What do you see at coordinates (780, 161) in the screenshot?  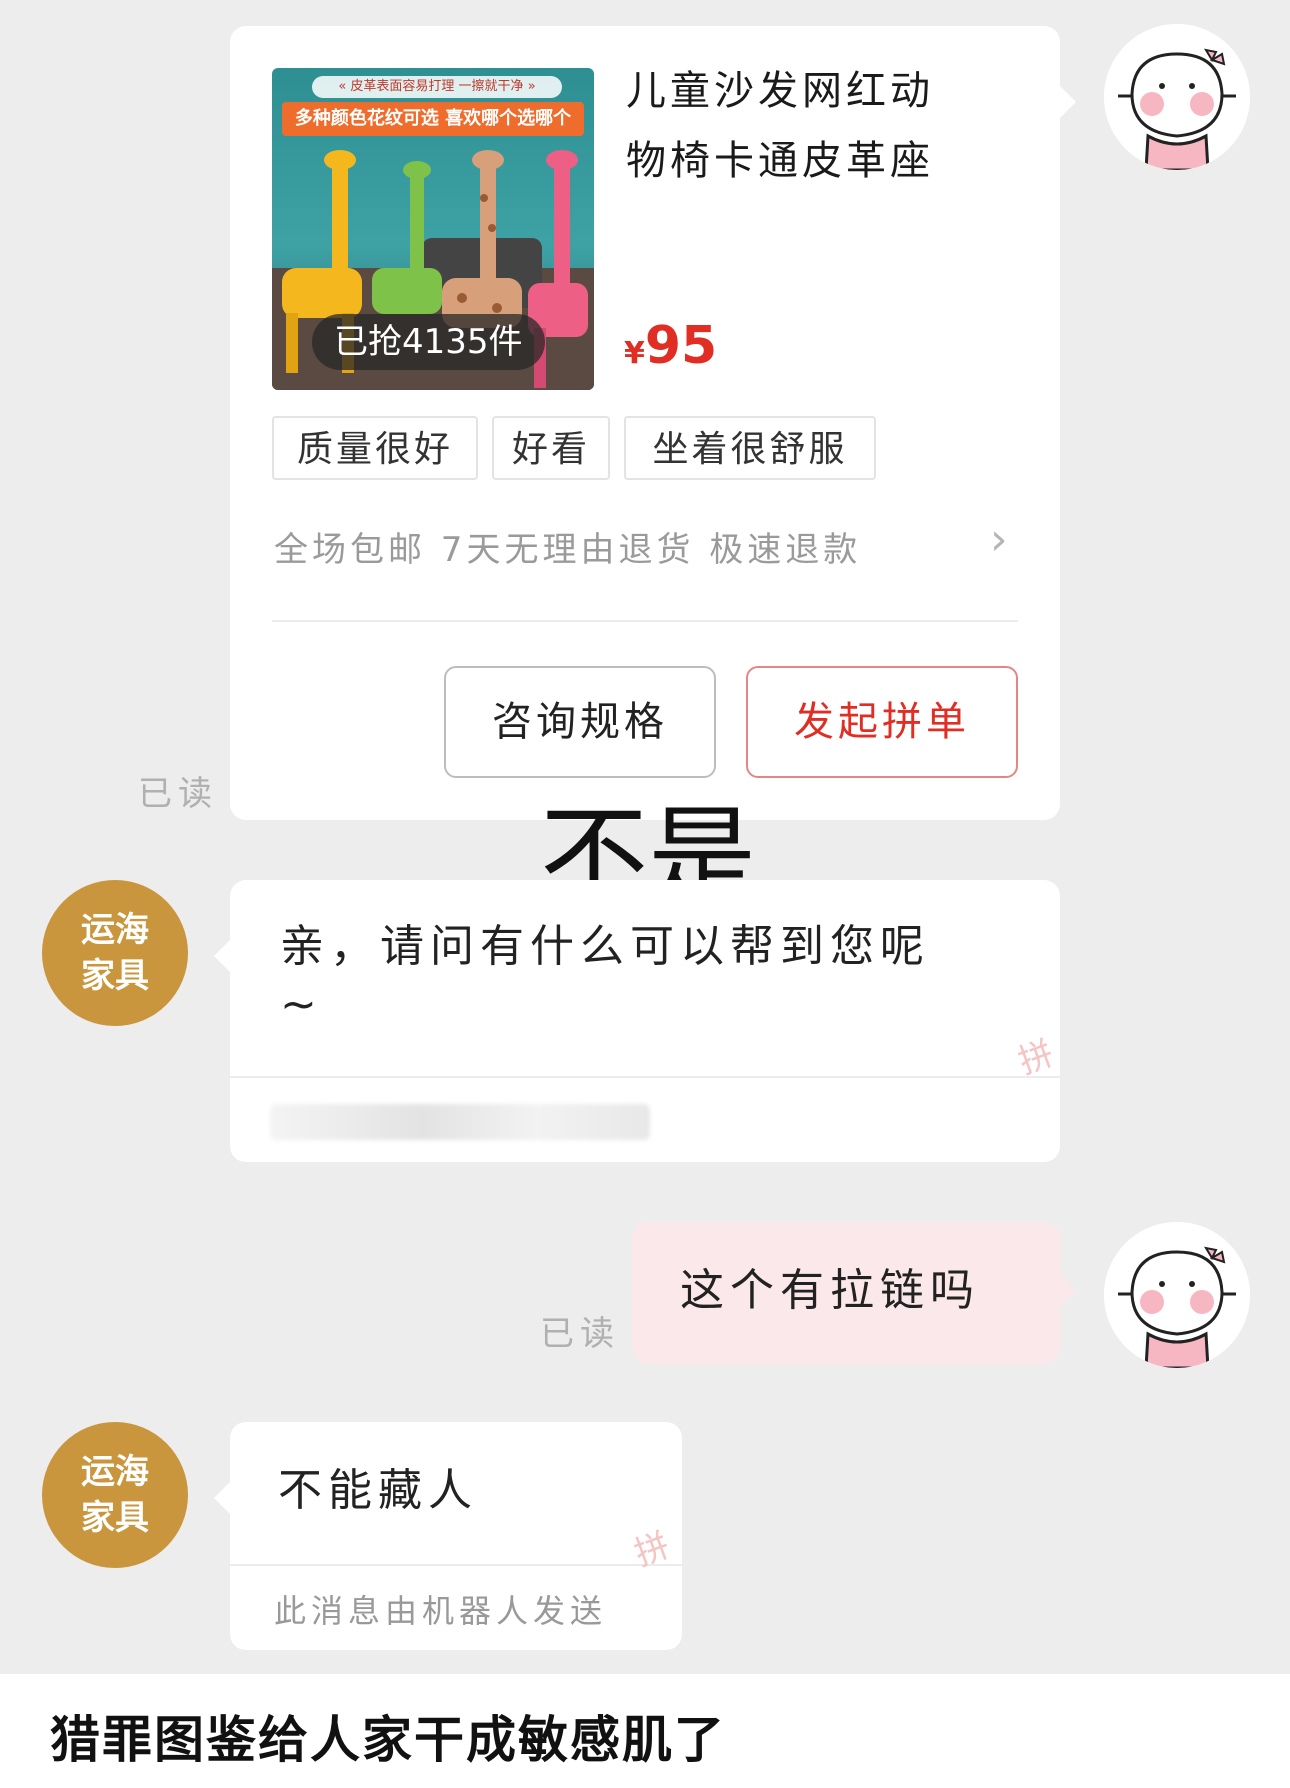 I see `product-title-line2: 物椅卡通皮革座` at bounding box center [780, 161].